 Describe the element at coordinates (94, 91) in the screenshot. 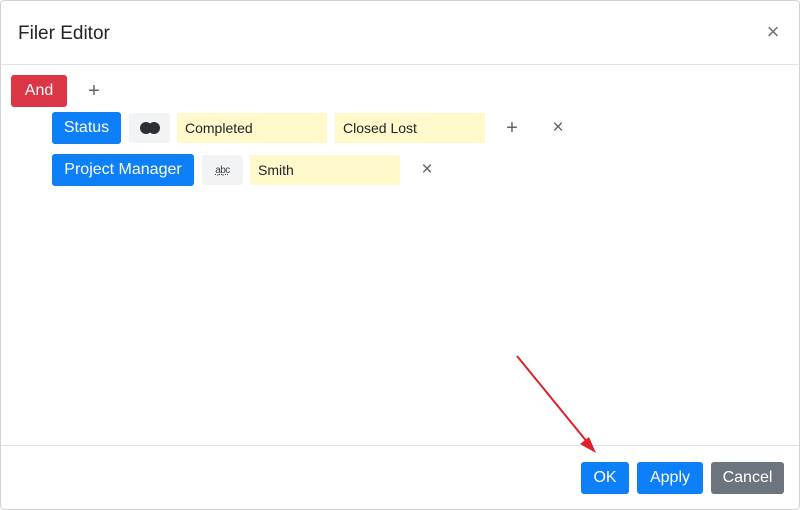

I see `add-condition-plus-icon: +` at that location.